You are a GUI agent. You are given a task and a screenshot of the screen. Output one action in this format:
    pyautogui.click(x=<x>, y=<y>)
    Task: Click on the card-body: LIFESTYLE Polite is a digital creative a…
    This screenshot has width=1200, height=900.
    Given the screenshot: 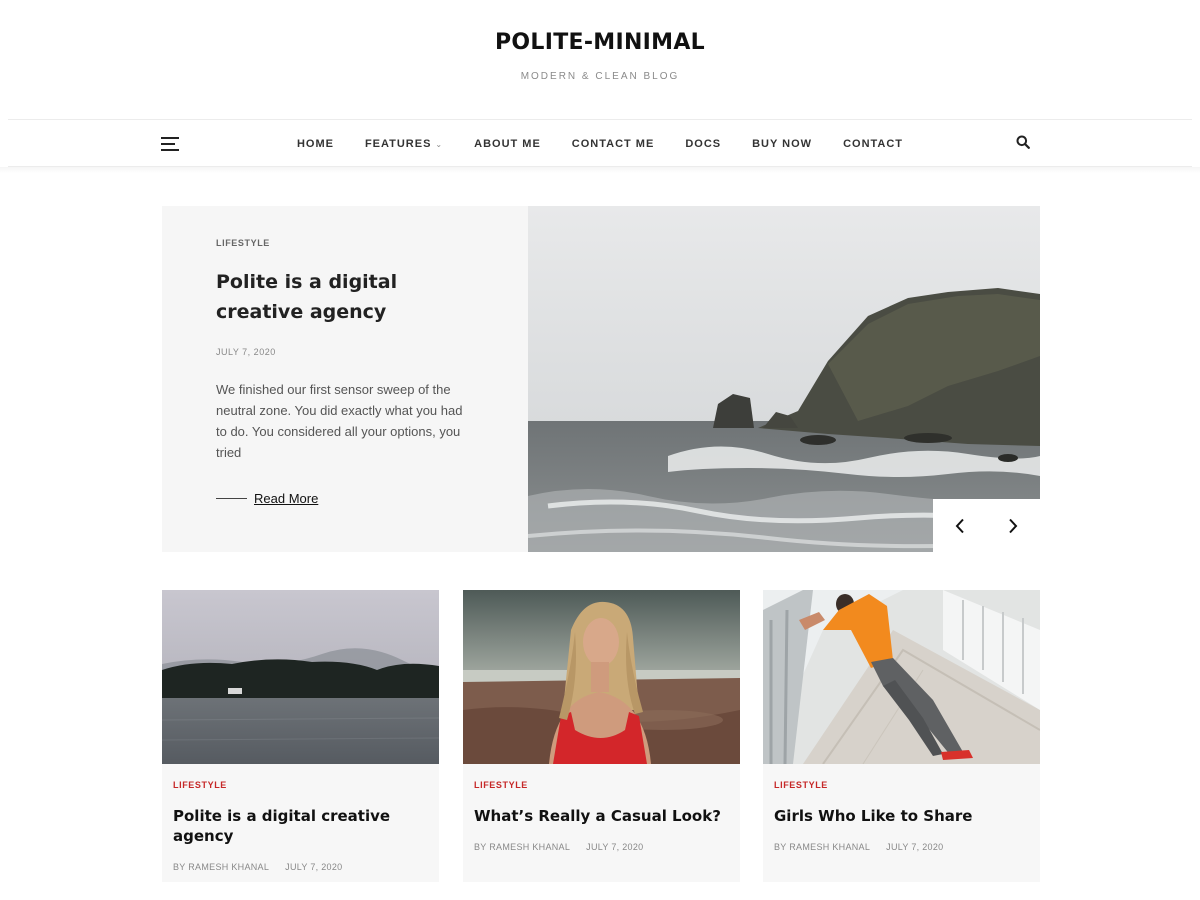 What is the action you would take?
    pyautogui.click(x=301, y=826)
    